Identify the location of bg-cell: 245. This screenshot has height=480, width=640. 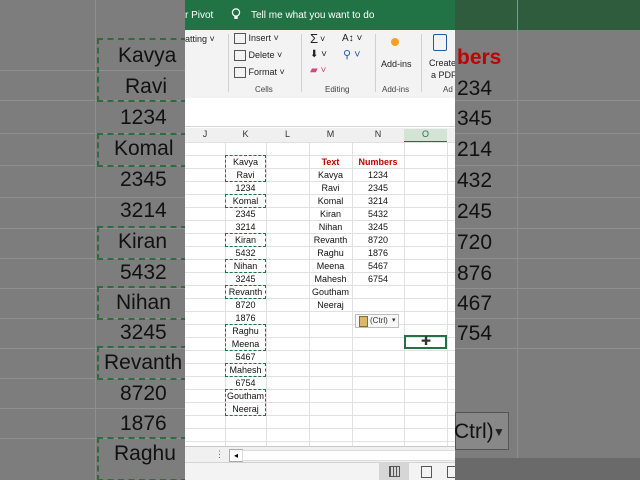
(475, 211).